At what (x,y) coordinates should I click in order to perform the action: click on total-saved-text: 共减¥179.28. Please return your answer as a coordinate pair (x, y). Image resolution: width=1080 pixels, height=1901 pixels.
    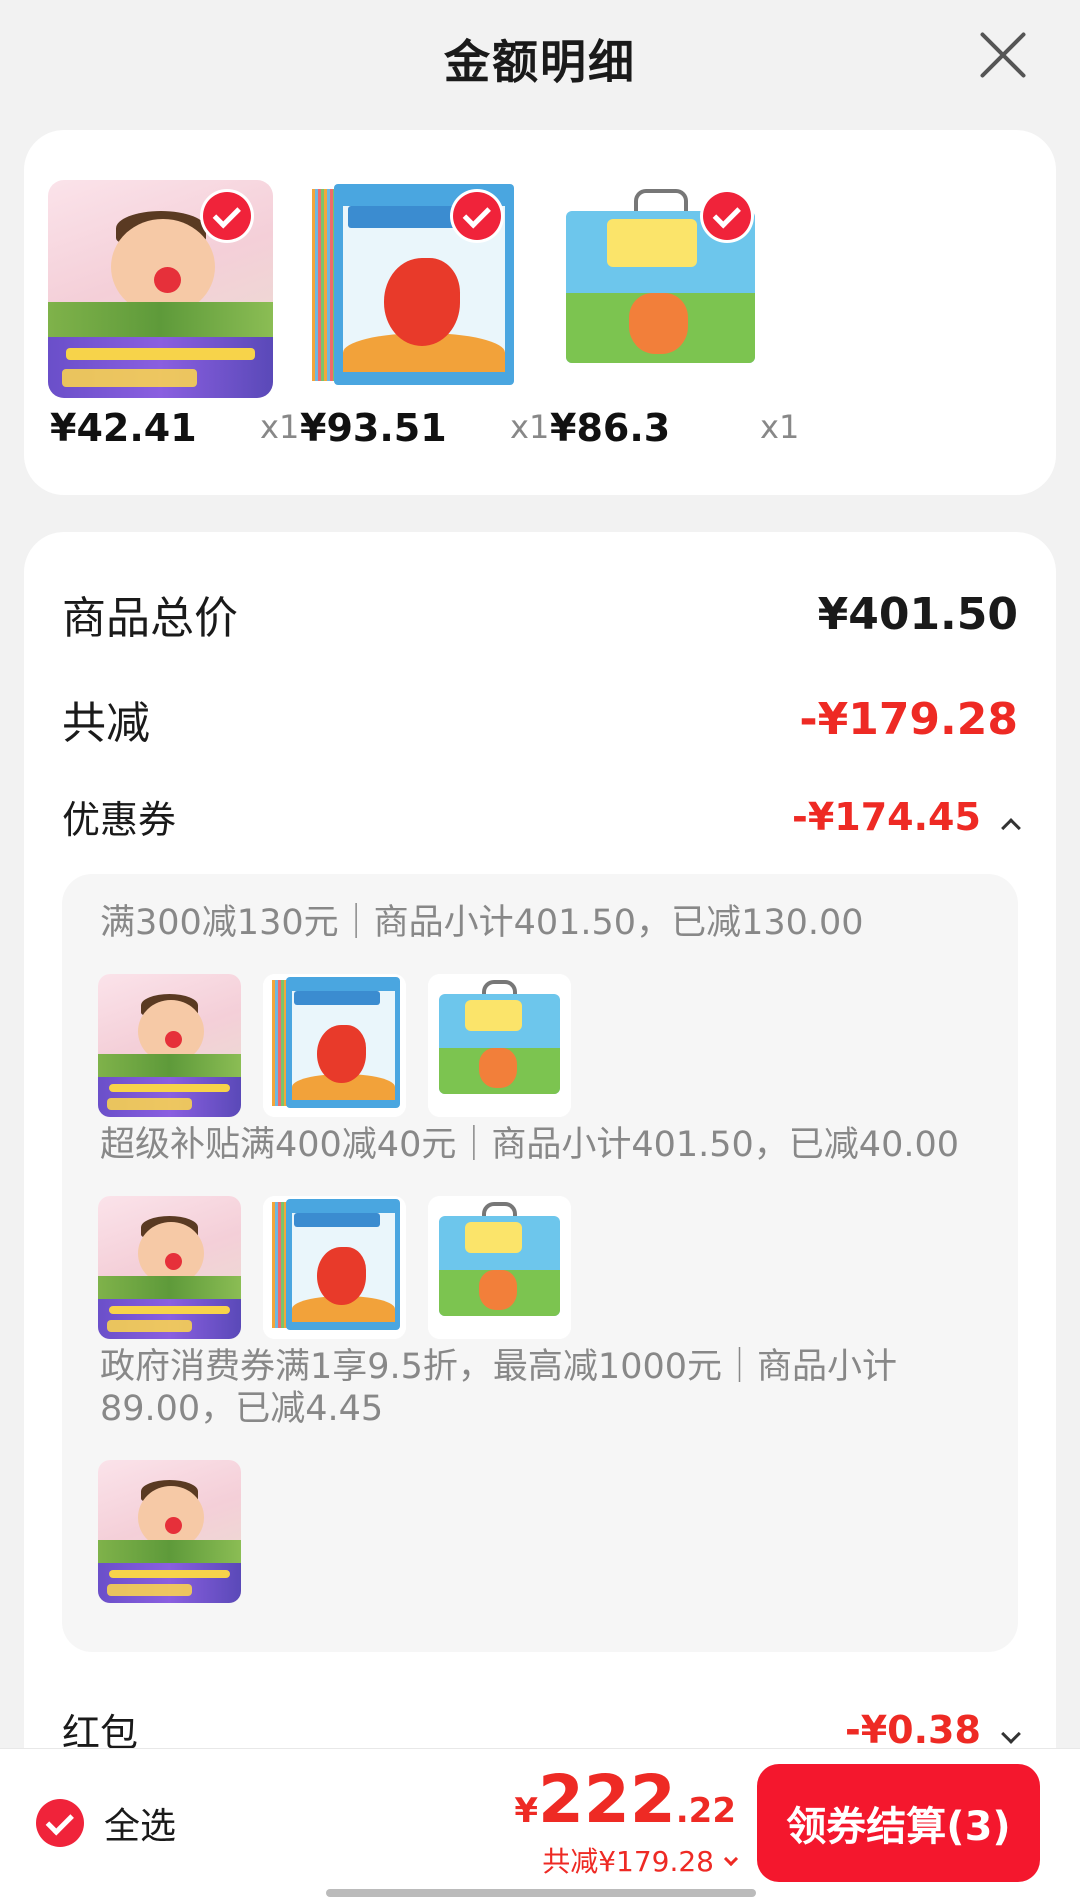
    Looking at the image, I should click on (628, 1861).